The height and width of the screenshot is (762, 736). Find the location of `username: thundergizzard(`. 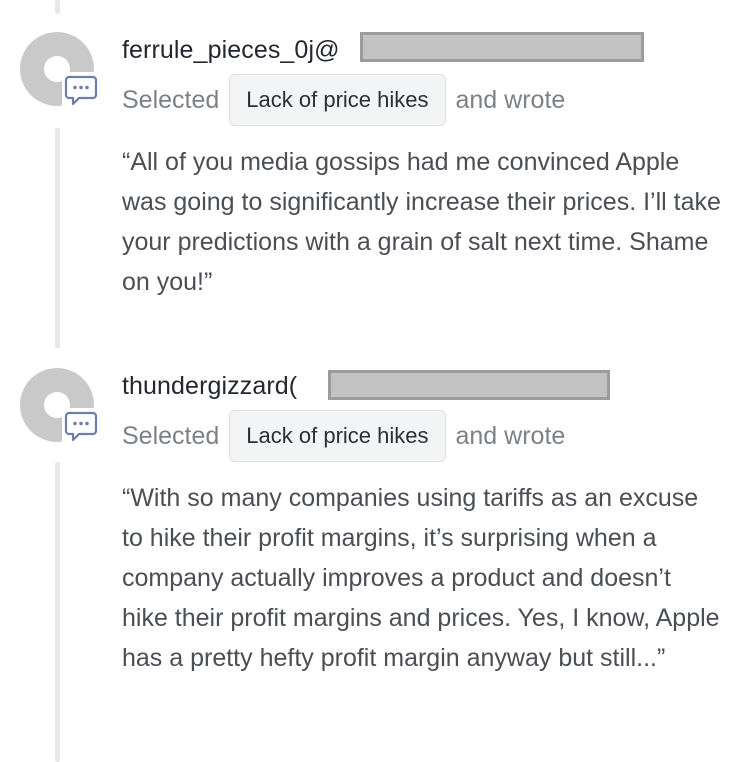

username: thundergizzard( is located at coordinates (209, 386).